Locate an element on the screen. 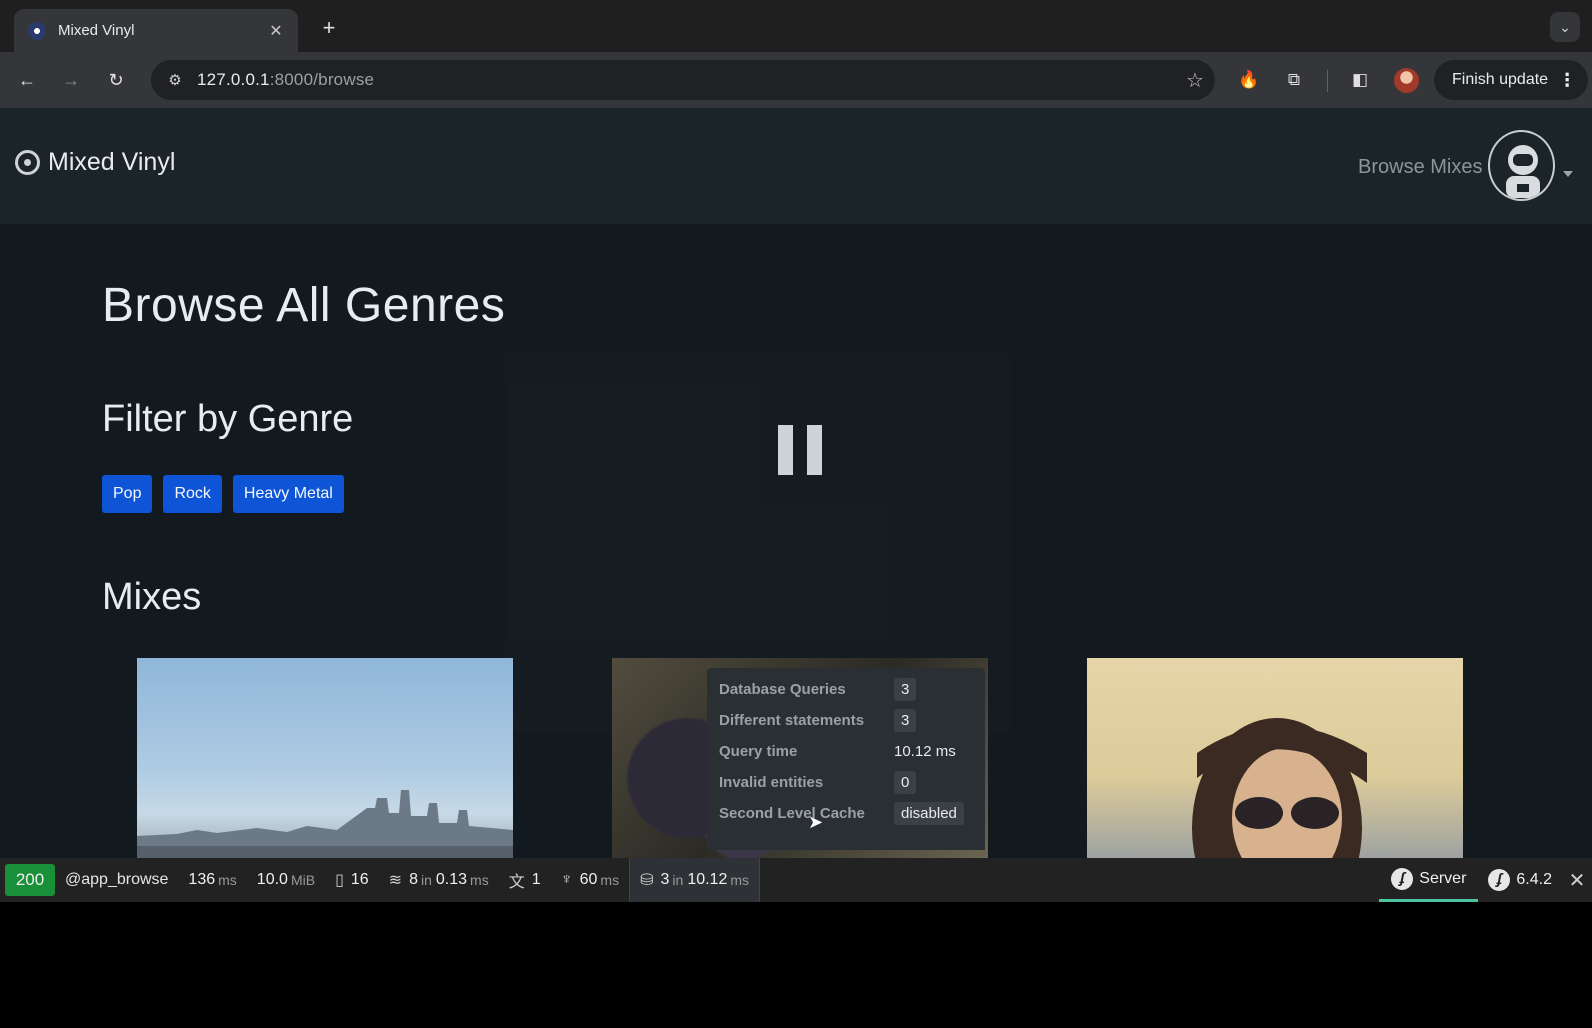  doctrine-panel: ⛁ 3 in 10.12 ms is located at coordinates (695, 880).